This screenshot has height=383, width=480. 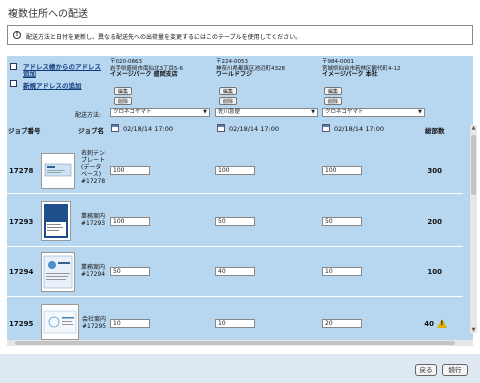 What do you see at coordinates (146, 69) in the screenshot?
I see `address-column-1: 〒020-0863 岩手県盛岡市南仙北3丁目5-6 イメージパーク 盛岡支店` at bounding box center [146, 69].